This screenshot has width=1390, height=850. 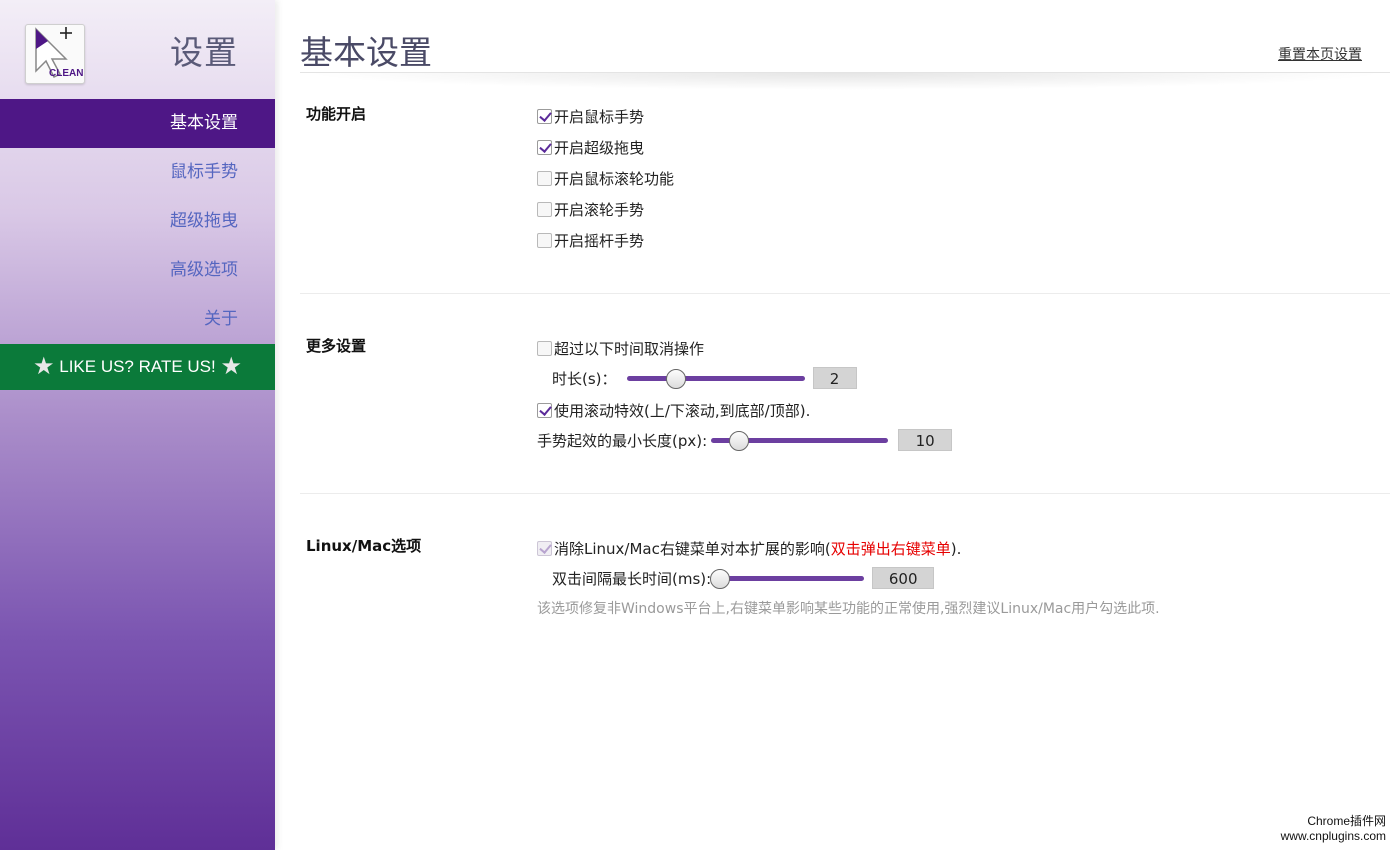 What do you see at coordinates (890, 549) in the screenshot?
I see `option-label-highlight: 双击弹出右键菜单` at bounding box center [890, 549].